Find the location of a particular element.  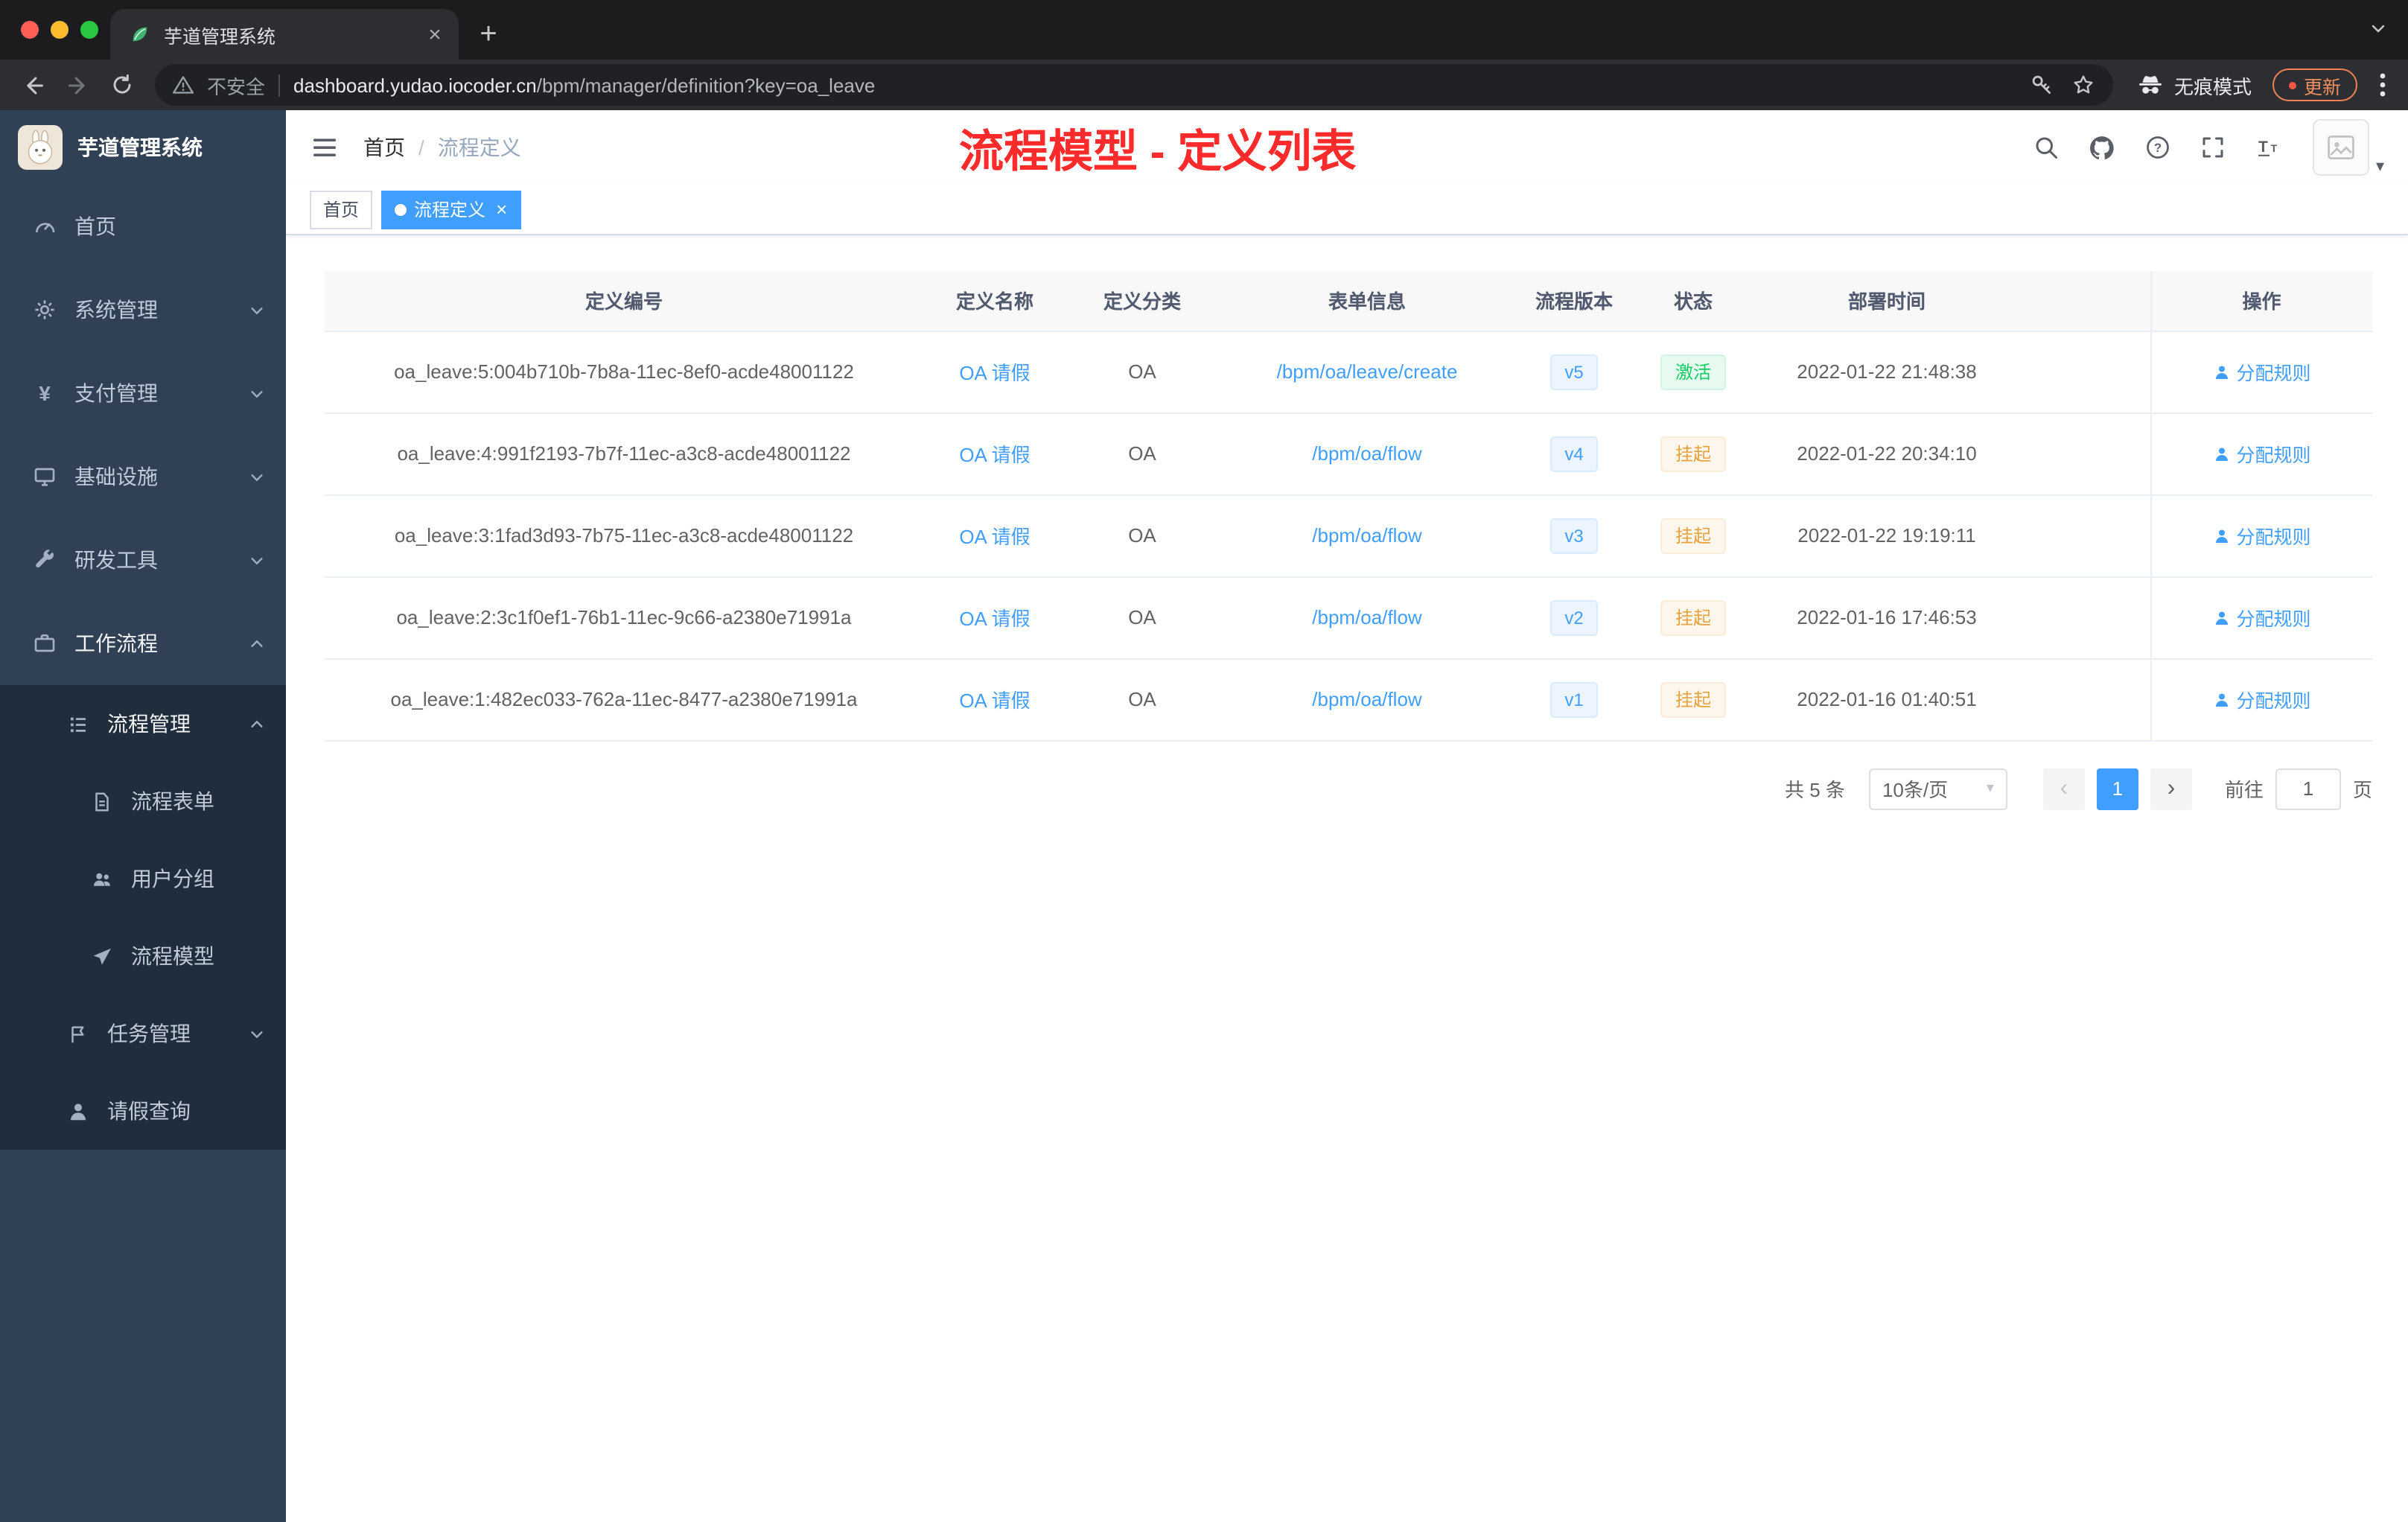

user-avatar: ▾ is located at coordinates (2348, 147).